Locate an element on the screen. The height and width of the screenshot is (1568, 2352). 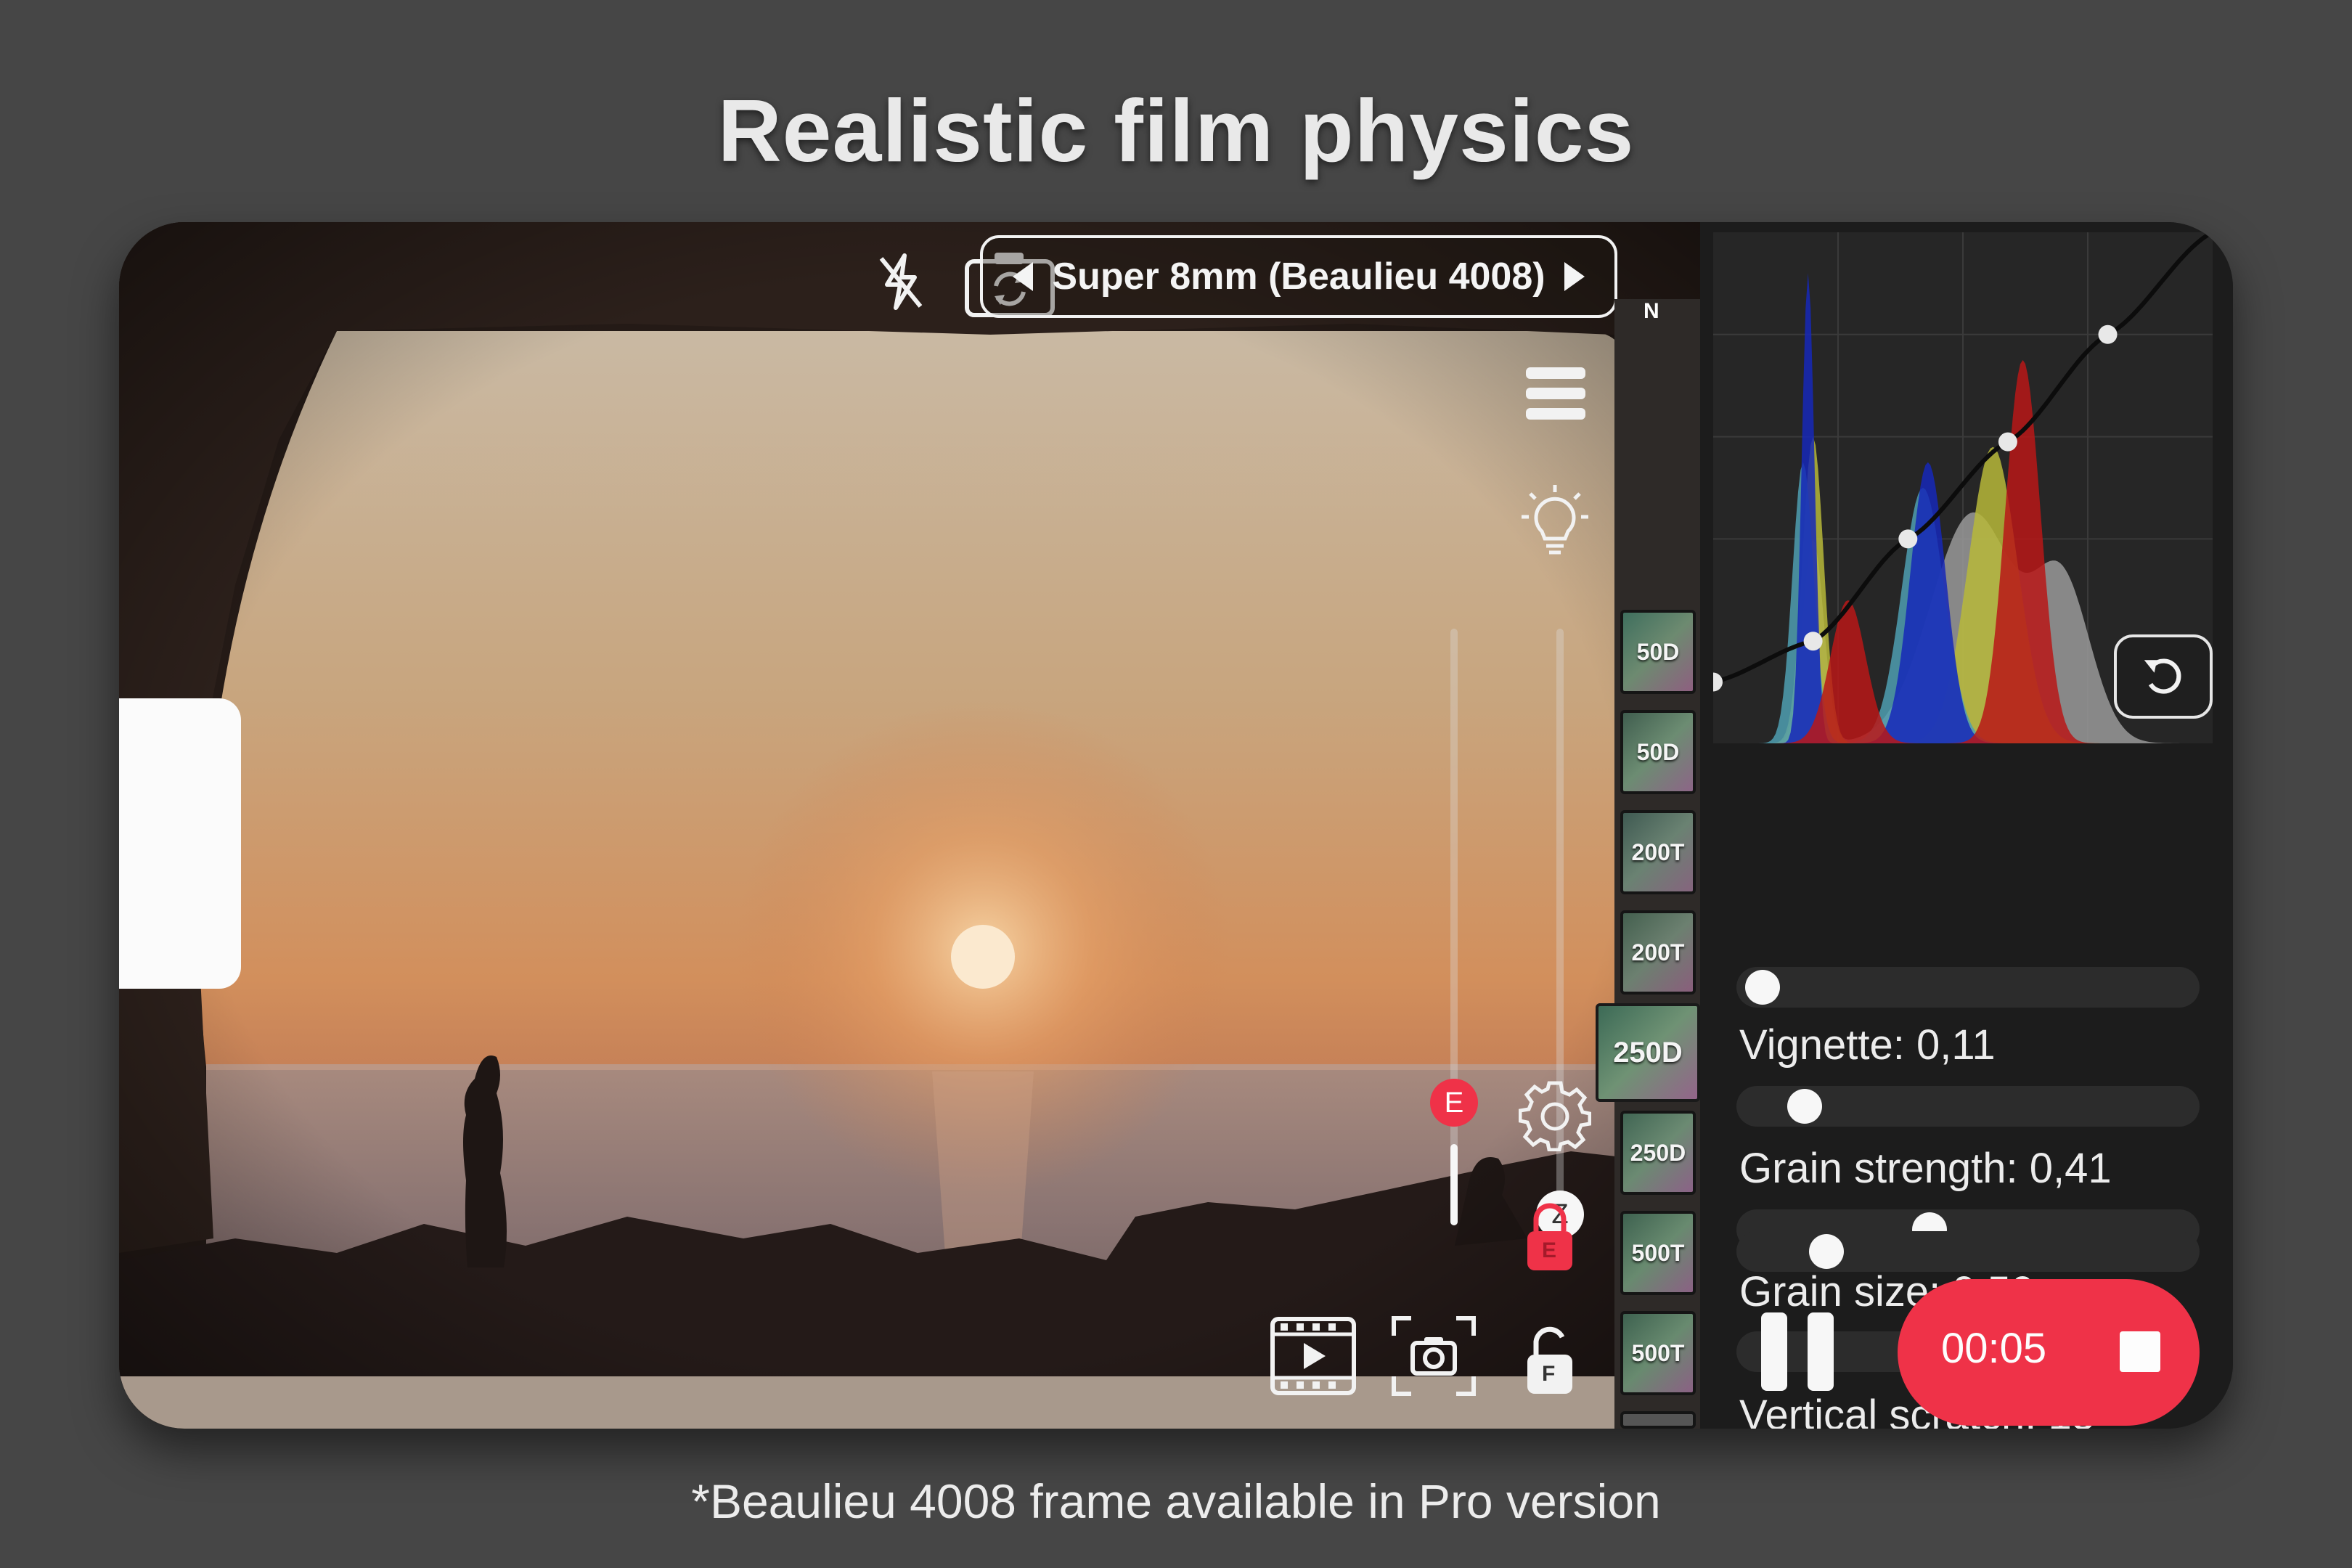
exposure-slider: E is located at coordinates (1455, 927).